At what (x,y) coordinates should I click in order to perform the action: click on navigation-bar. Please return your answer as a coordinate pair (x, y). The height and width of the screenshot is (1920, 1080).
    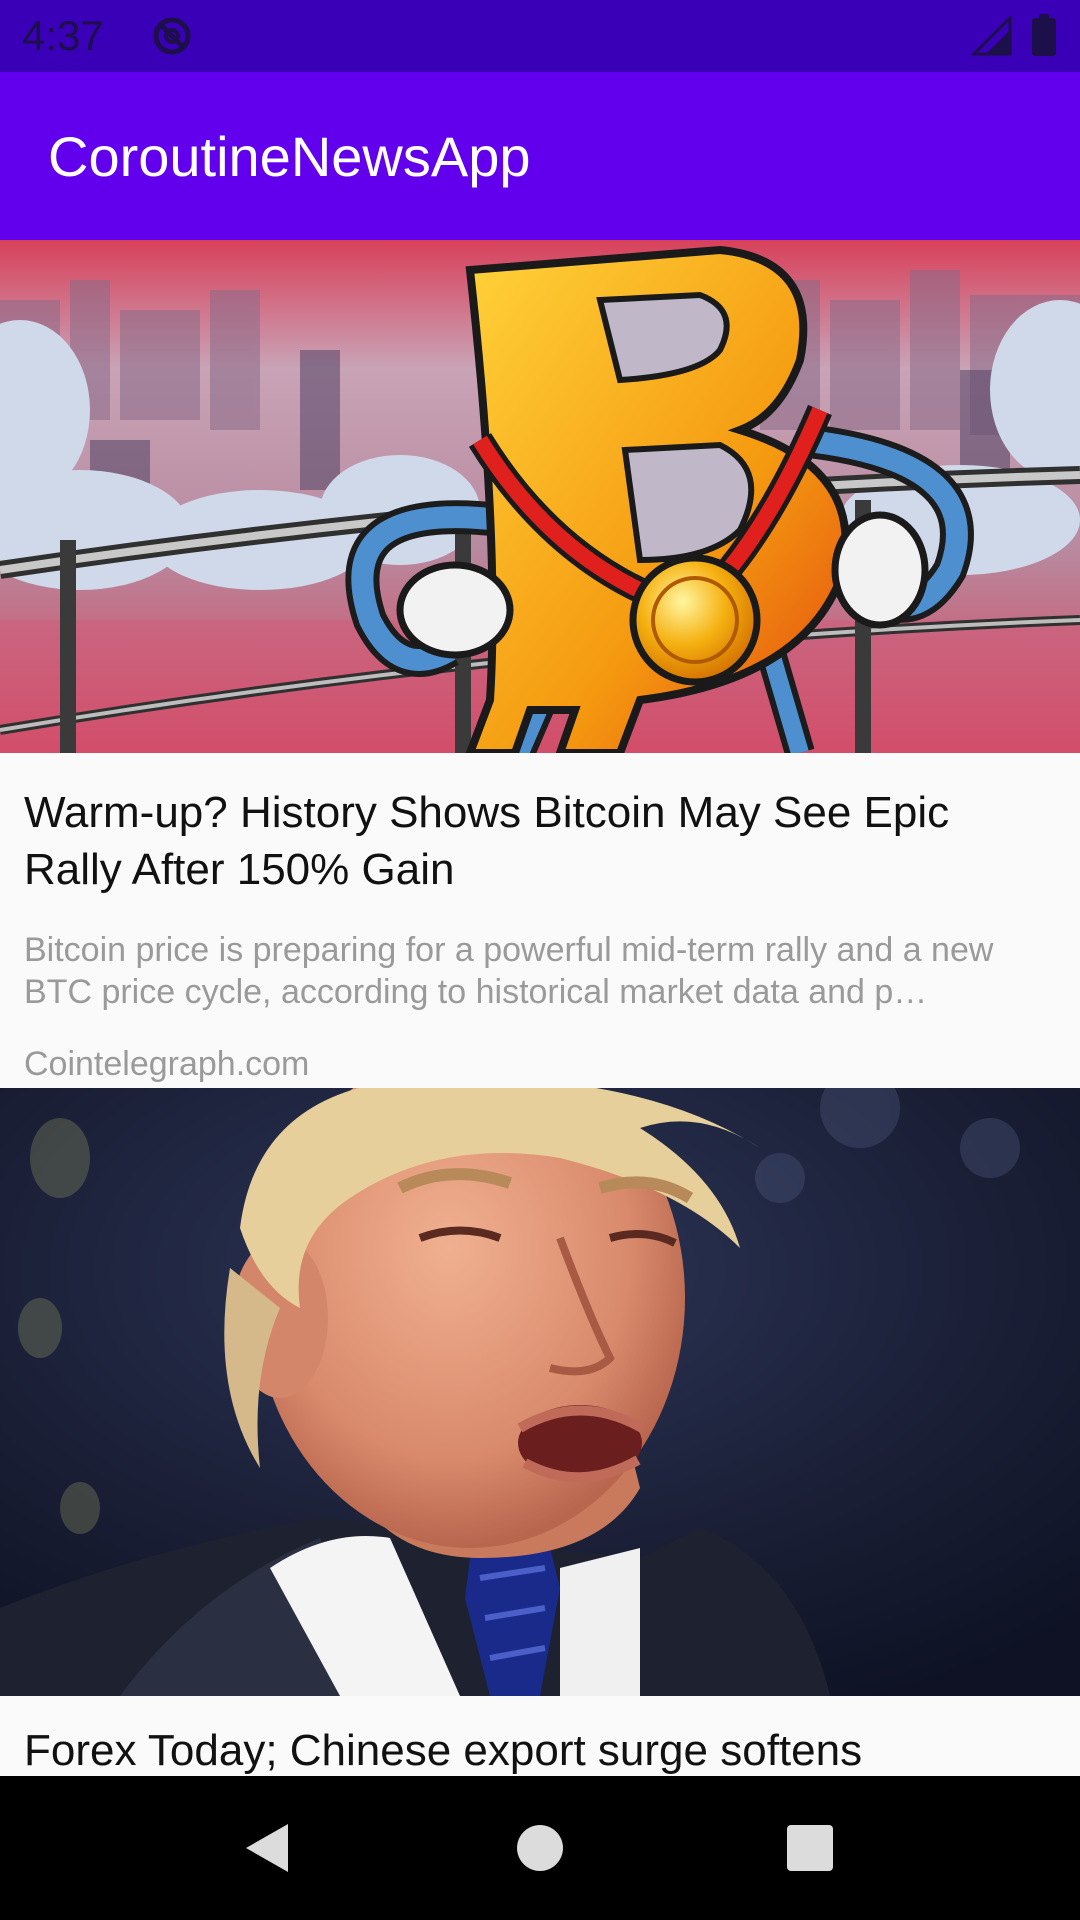
    Looking at the image, I should click on (540, 1848).